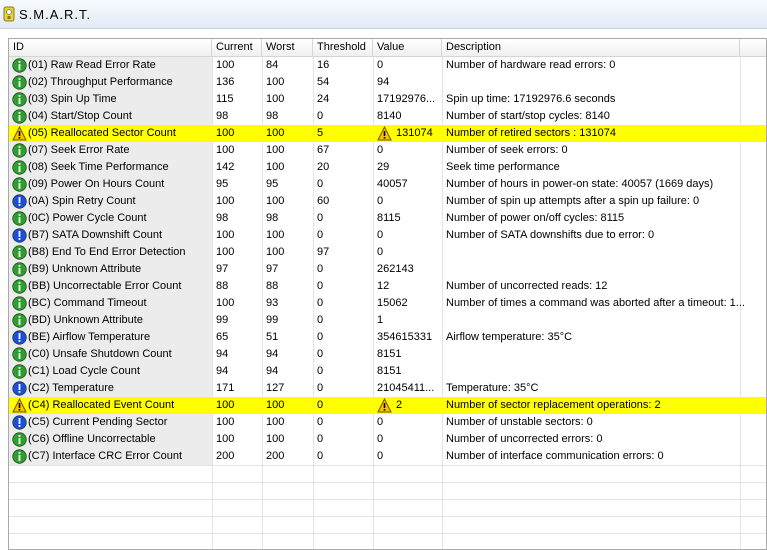  What do you see at coordinates (237, 47) in the screenshot?
I see `column-header-current: Current` at bounding box center [237, 47].